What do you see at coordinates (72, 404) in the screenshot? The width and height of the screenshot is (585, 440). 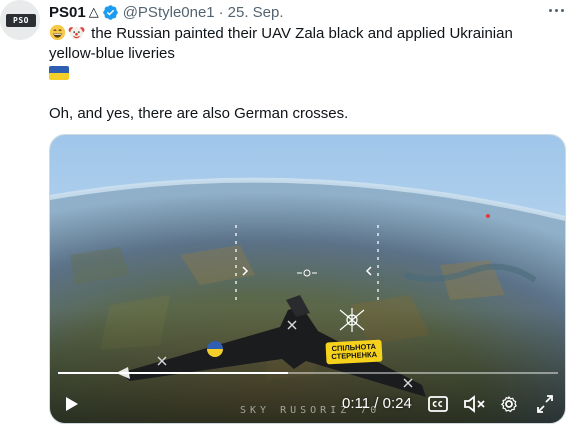 I see `play-icon` at bounding box center [72, 404].